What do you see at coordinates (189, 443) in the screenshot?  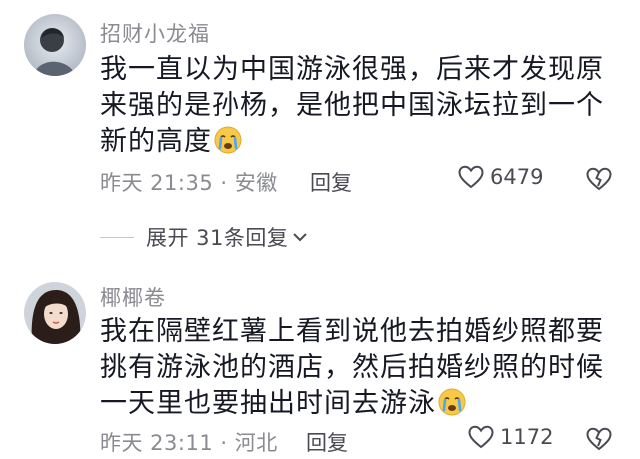 I see `comment-meta: 昨天 23:11 · 河北` at bounding box center [189, 443].